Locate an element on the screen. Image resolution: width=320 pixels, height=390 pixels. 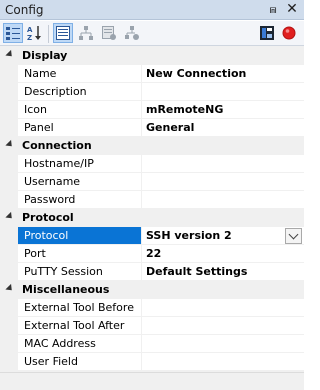
property-row-description: Description is located at coordinates (152, 92).